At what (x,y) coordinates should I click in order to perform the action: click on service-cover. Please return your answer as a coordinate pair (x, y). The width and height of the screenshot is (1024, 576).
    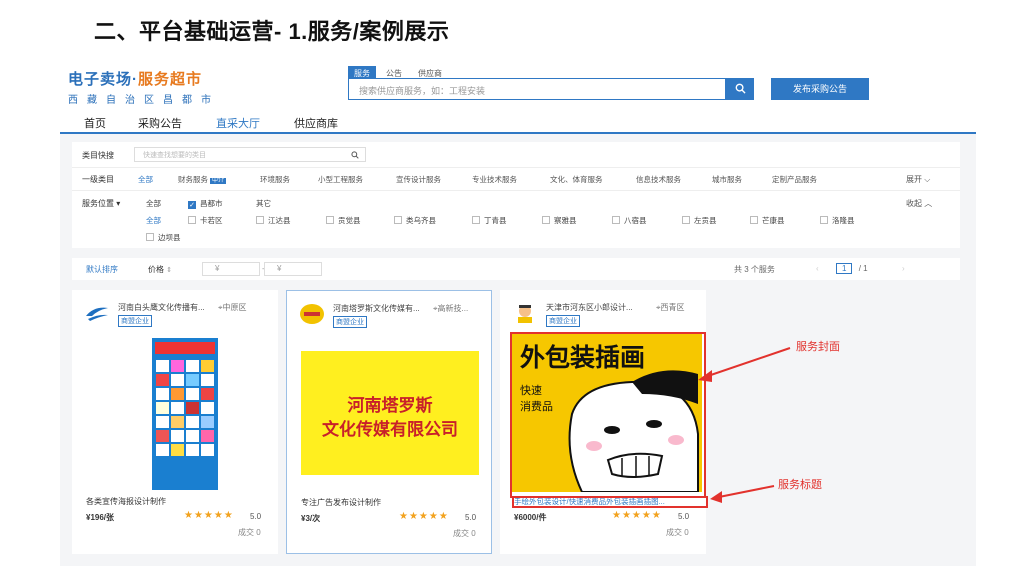
    Looking at the image, I should click on (185, 414).